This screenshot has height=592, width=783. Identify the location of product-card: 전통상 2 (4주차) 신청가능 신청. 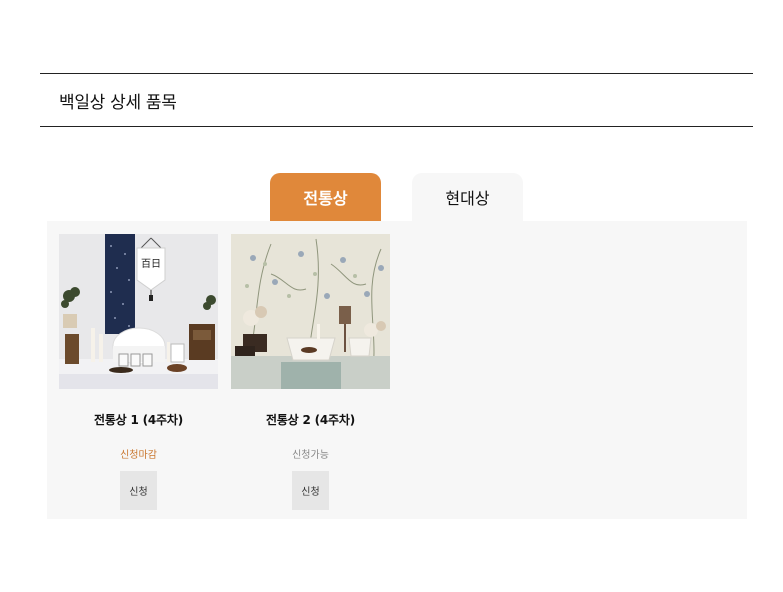
(310, 372).